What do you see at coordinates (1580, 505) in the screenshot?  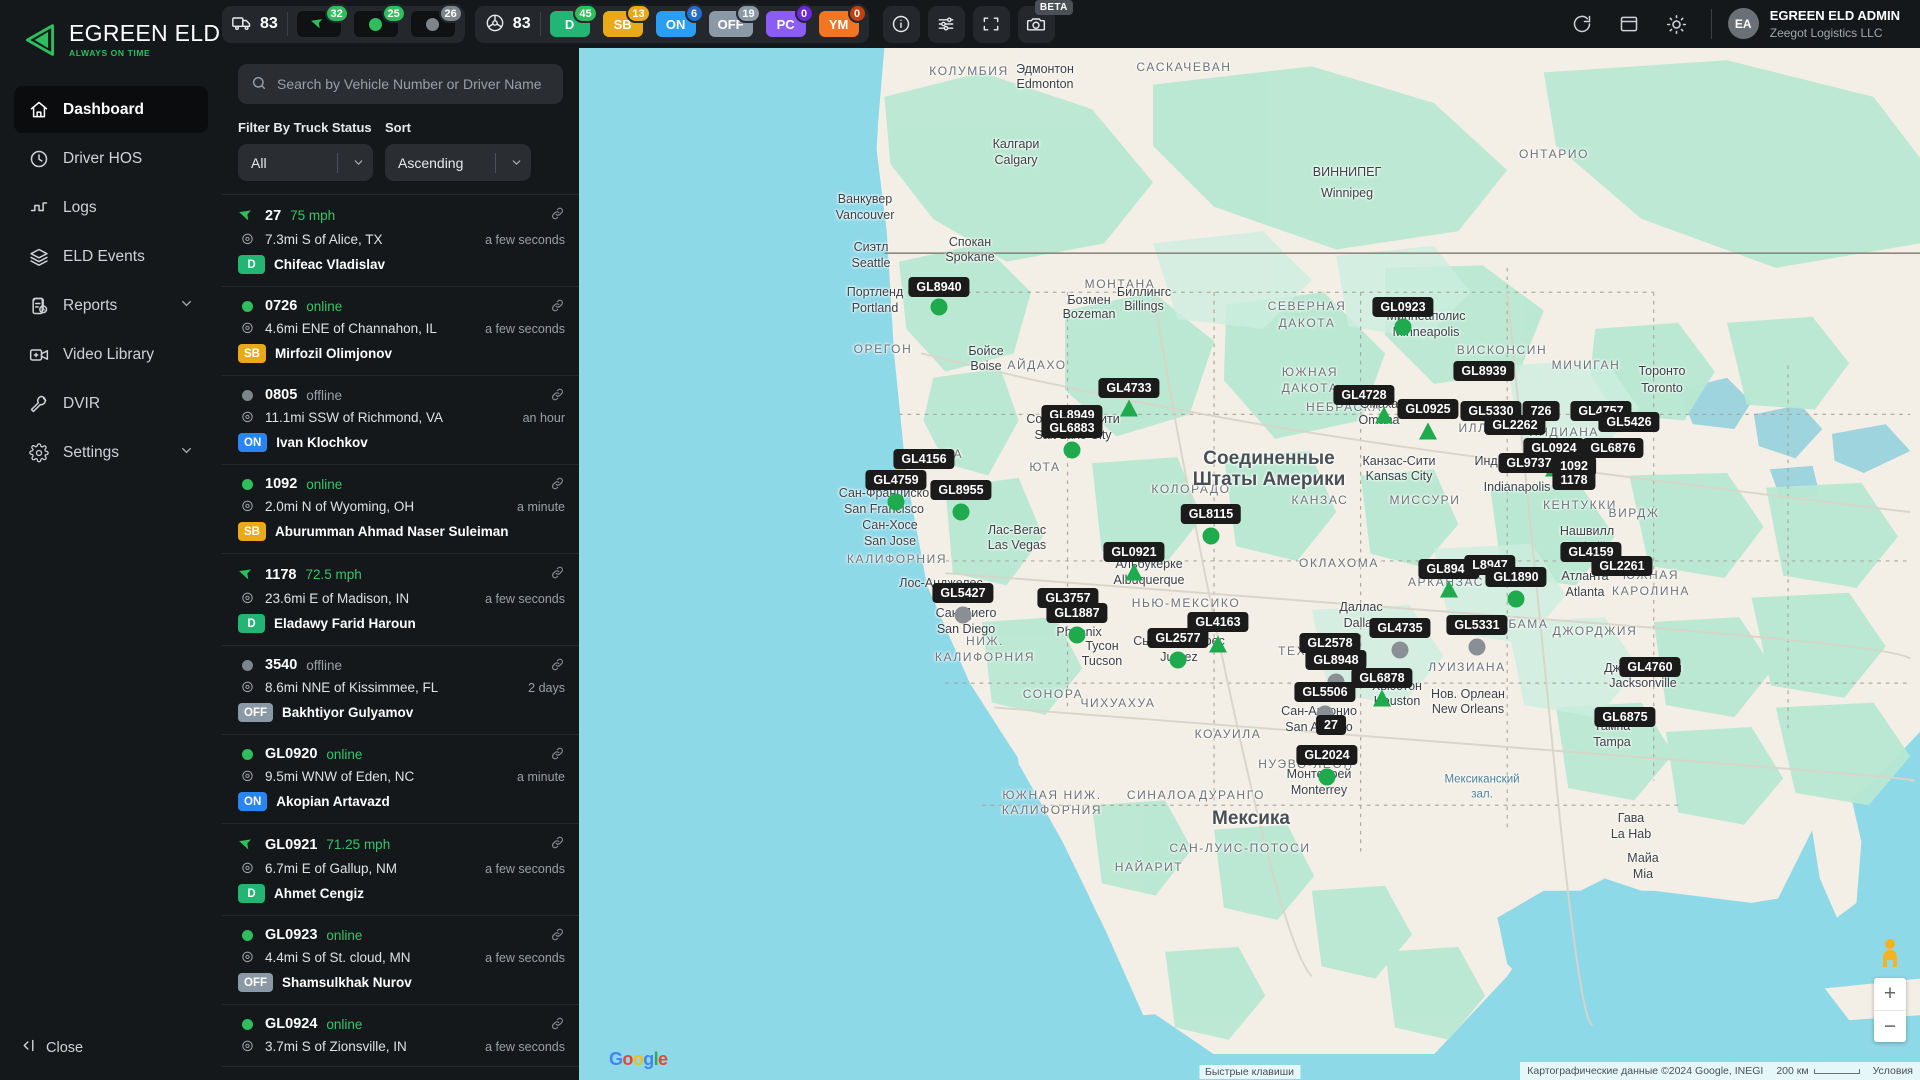 I see `map-place-label: КЕНТУККИ` at bounding box center [1580, 505].